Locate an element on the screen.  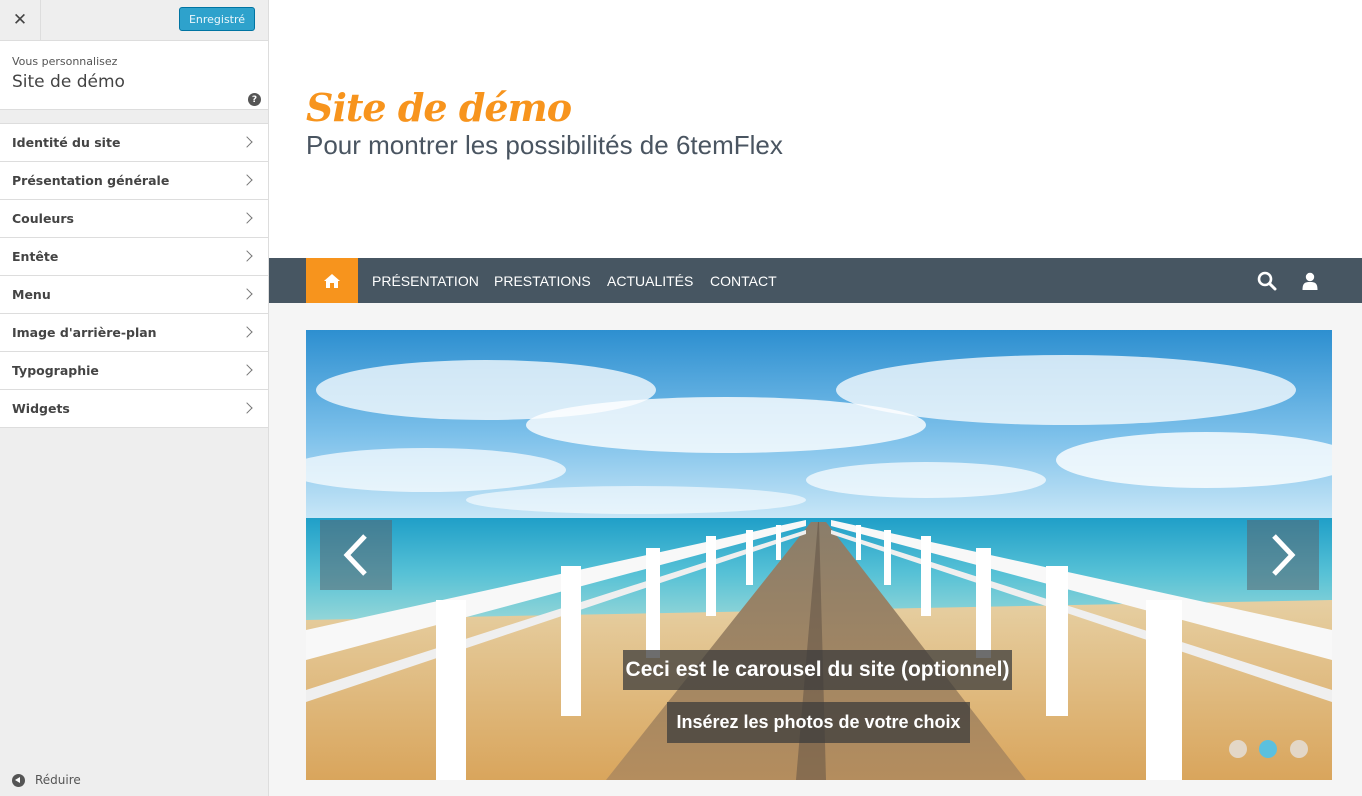
section-widgets: Widgets is located at coordinates (134, 409).